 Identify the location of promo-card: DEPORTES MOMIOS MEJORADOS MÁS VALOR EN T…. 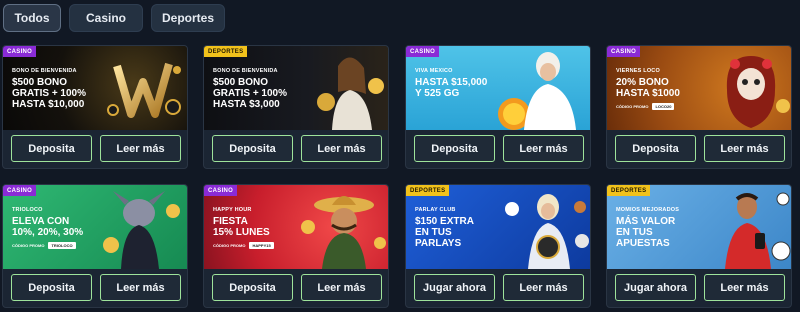
(699, 246).